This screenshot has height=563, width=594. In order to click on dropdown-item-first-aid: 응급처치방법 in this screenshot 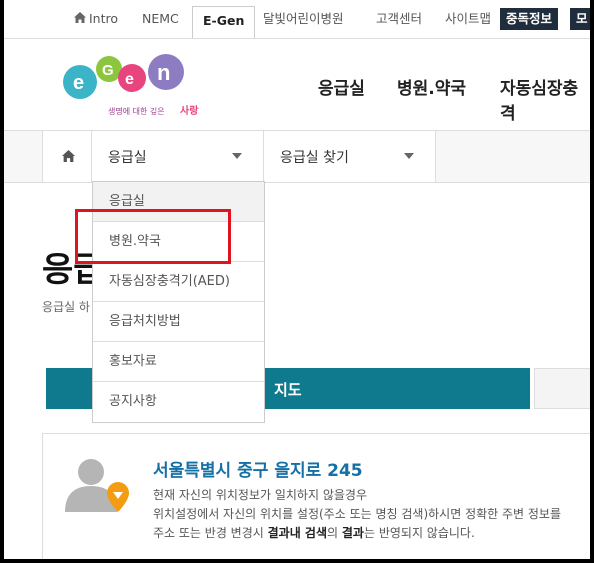, I will do `click(178, 322)`.